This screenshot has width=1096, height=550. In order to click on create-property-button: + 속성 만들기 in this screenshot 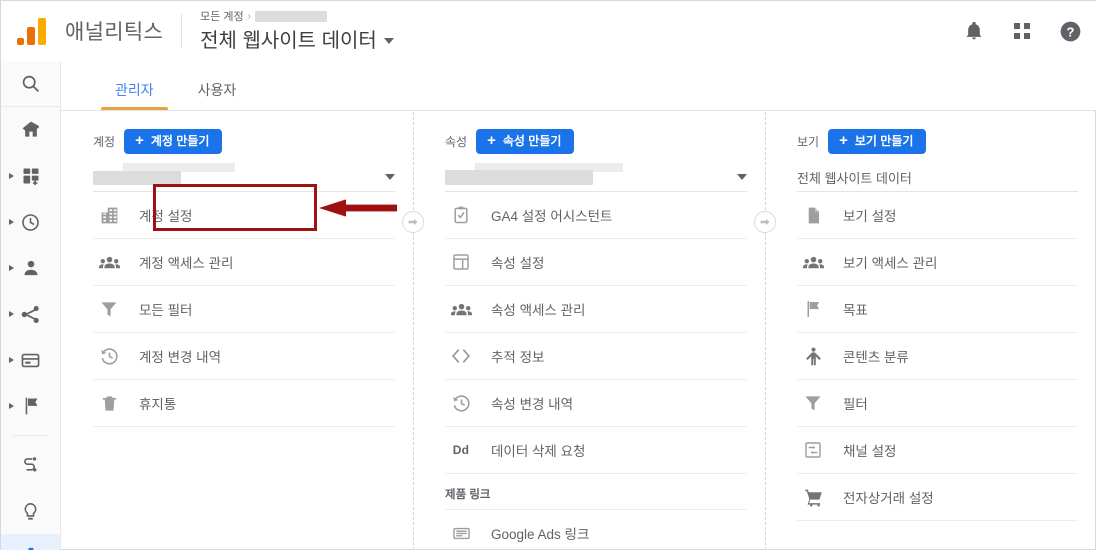, I will do `click(525, 141)`.